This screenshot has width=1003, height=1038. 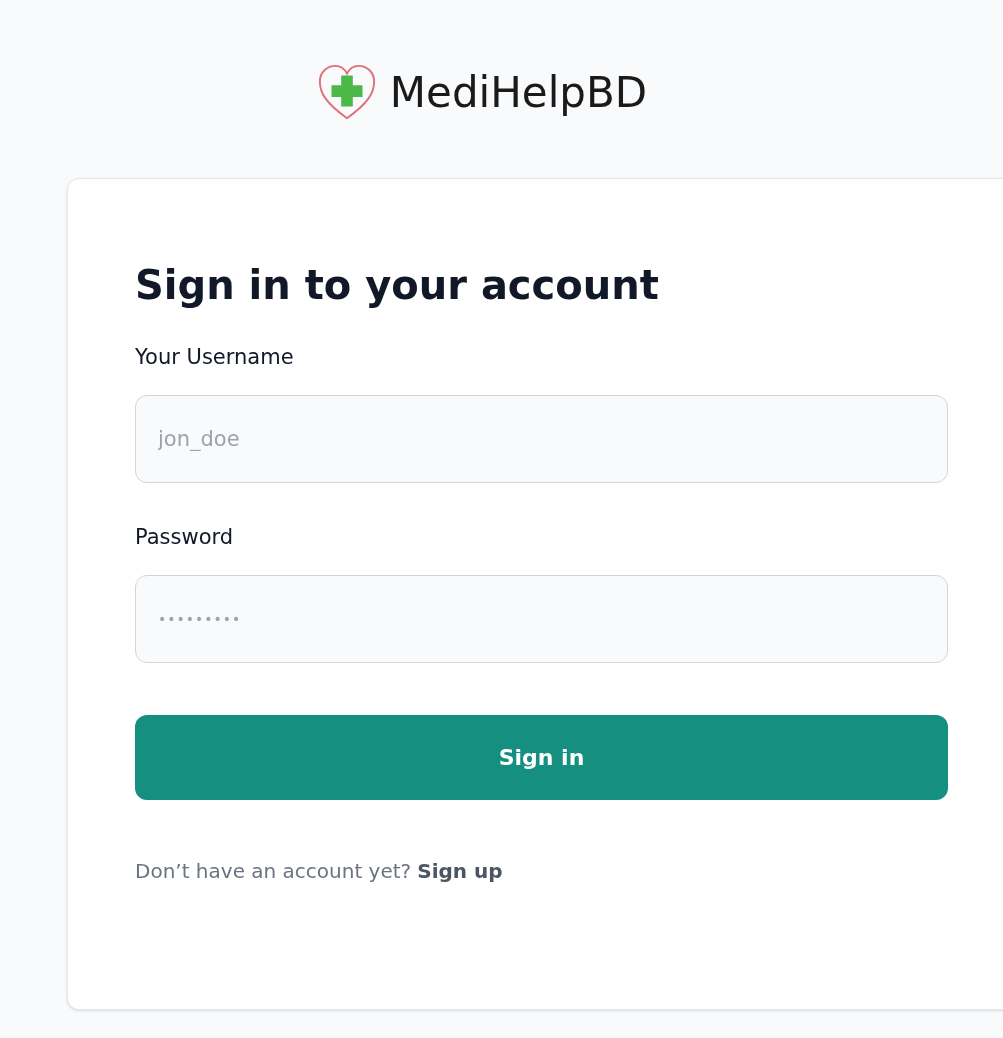 I want to click on signup-prompt: Don’t have an account yet?, so click(x=273, y=871).